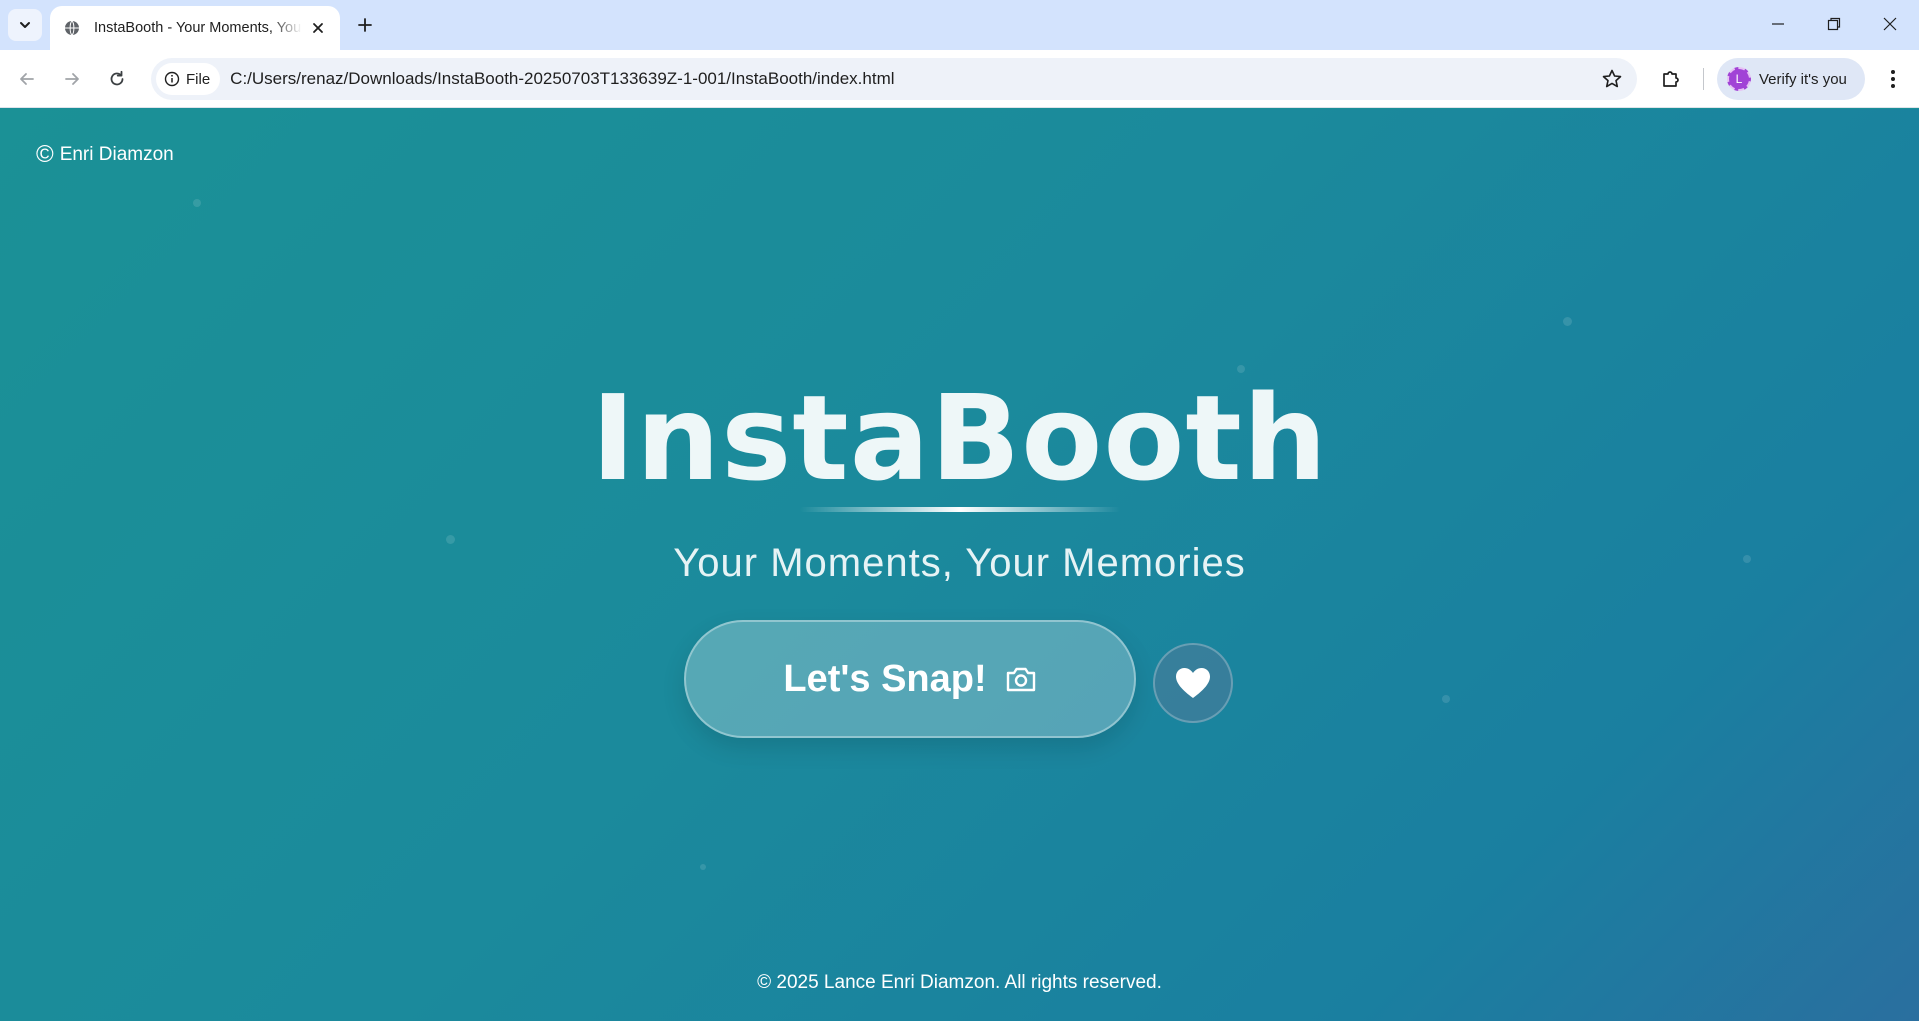 This screenshot has height=1021, width=1919. I want to click on puzzle-icon, so click(1671, 79).